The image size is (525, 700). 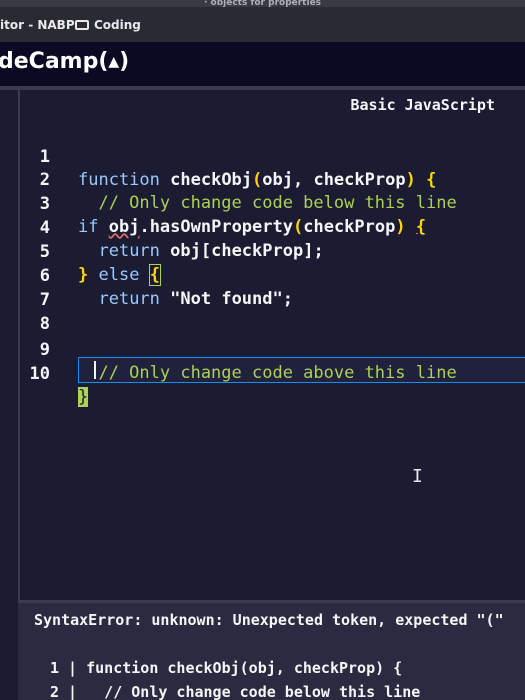 What do you see at coordinates (272, 179) in the screenshot?
I see `code-line: 2 // Only change code below this line` at bounding box center [272, 179].